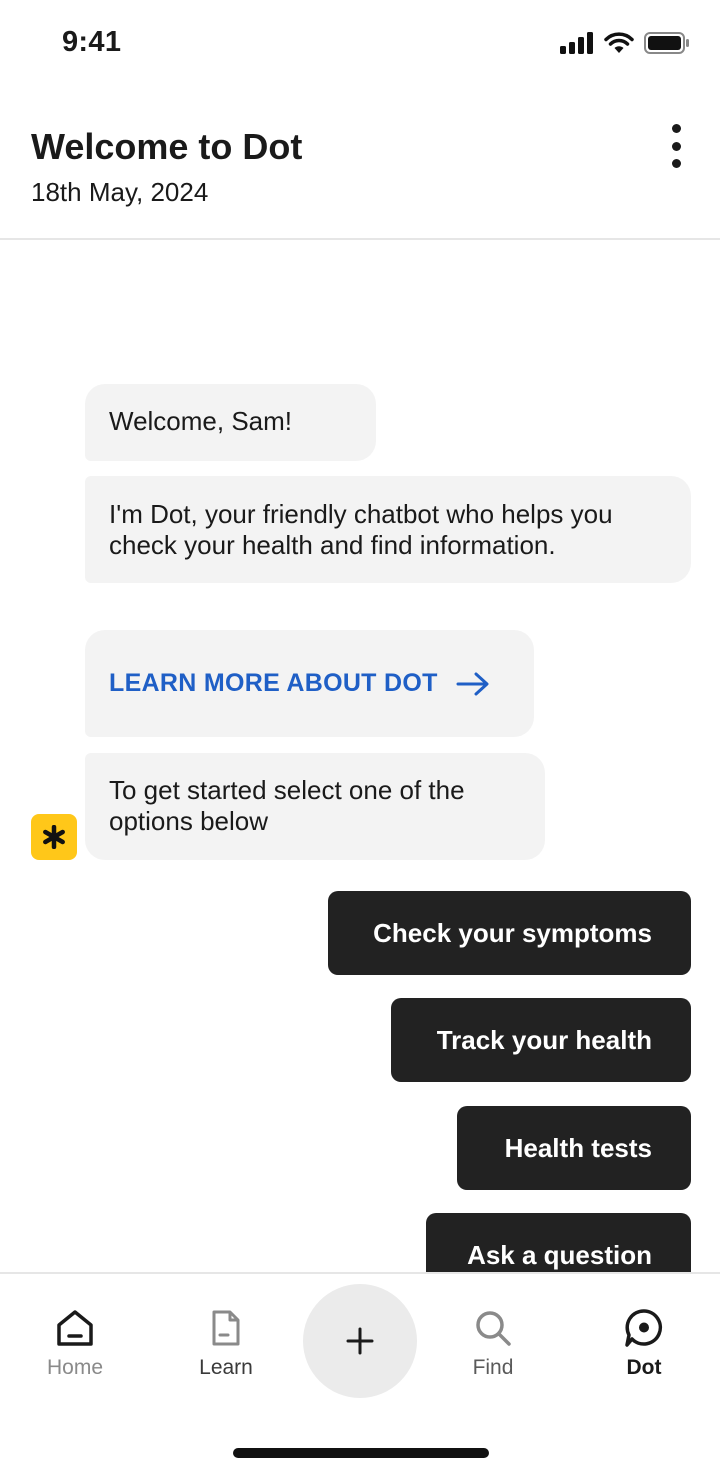 This screenshot has height=1478, width=720. I want to click on tab-label: Dot, so click(644, 1367).